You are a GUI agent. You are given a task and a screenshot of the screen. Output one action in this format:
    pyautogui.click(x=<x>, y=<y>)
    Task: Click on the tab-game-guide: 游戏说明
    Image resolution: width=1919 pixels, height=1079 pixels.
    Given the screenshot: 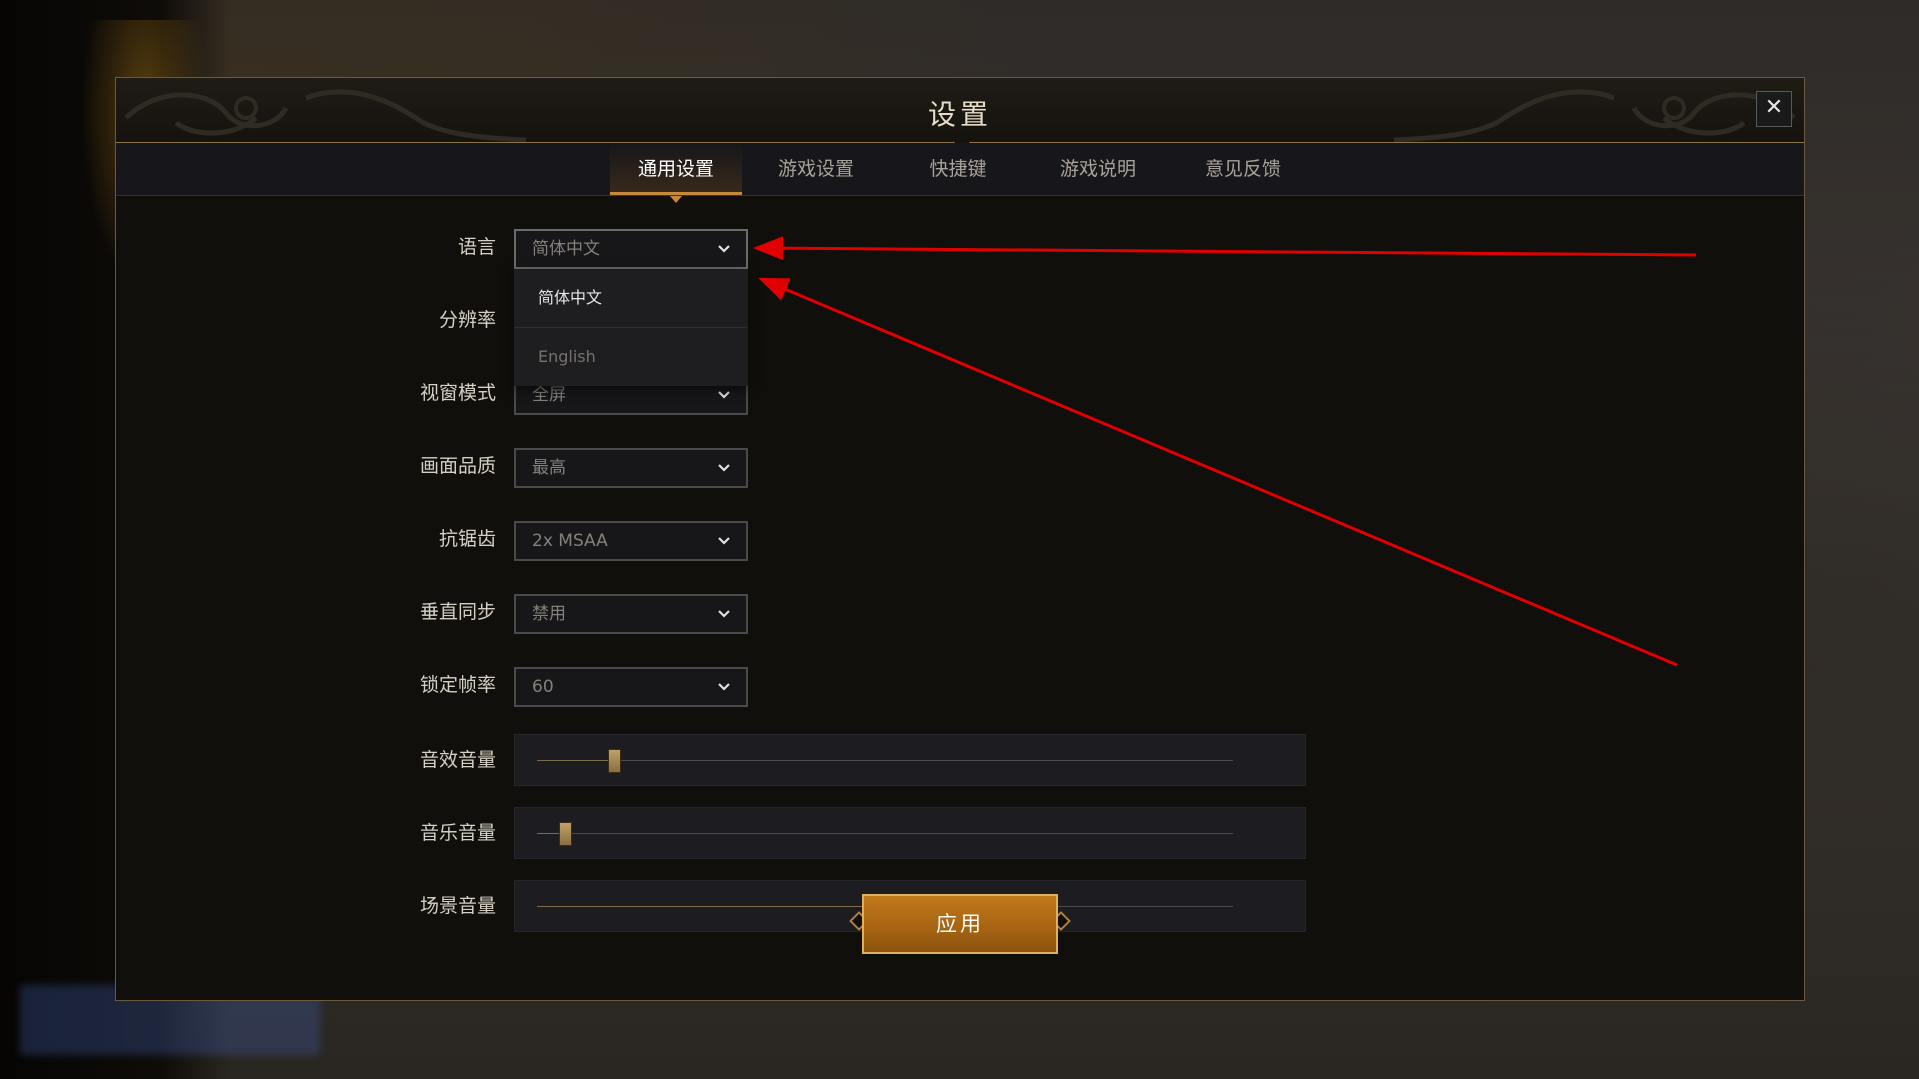 What is the action you would take?
    pyautogui.click(x=1098, y=169)
    